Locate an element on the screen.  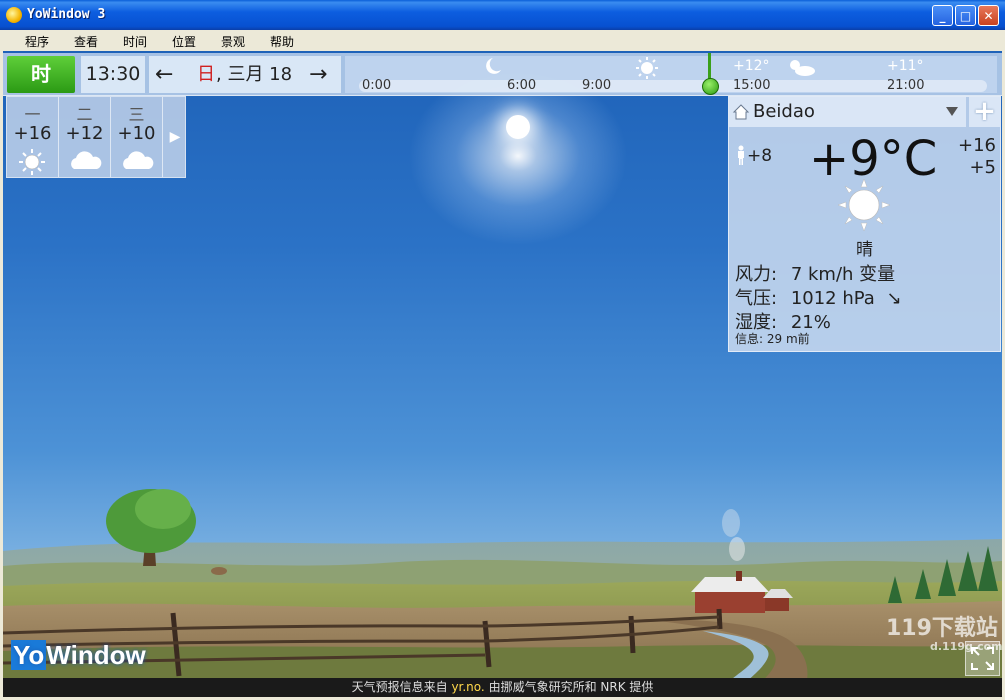
forecast-day-temp: +12 is located at coordinates (84, 133).